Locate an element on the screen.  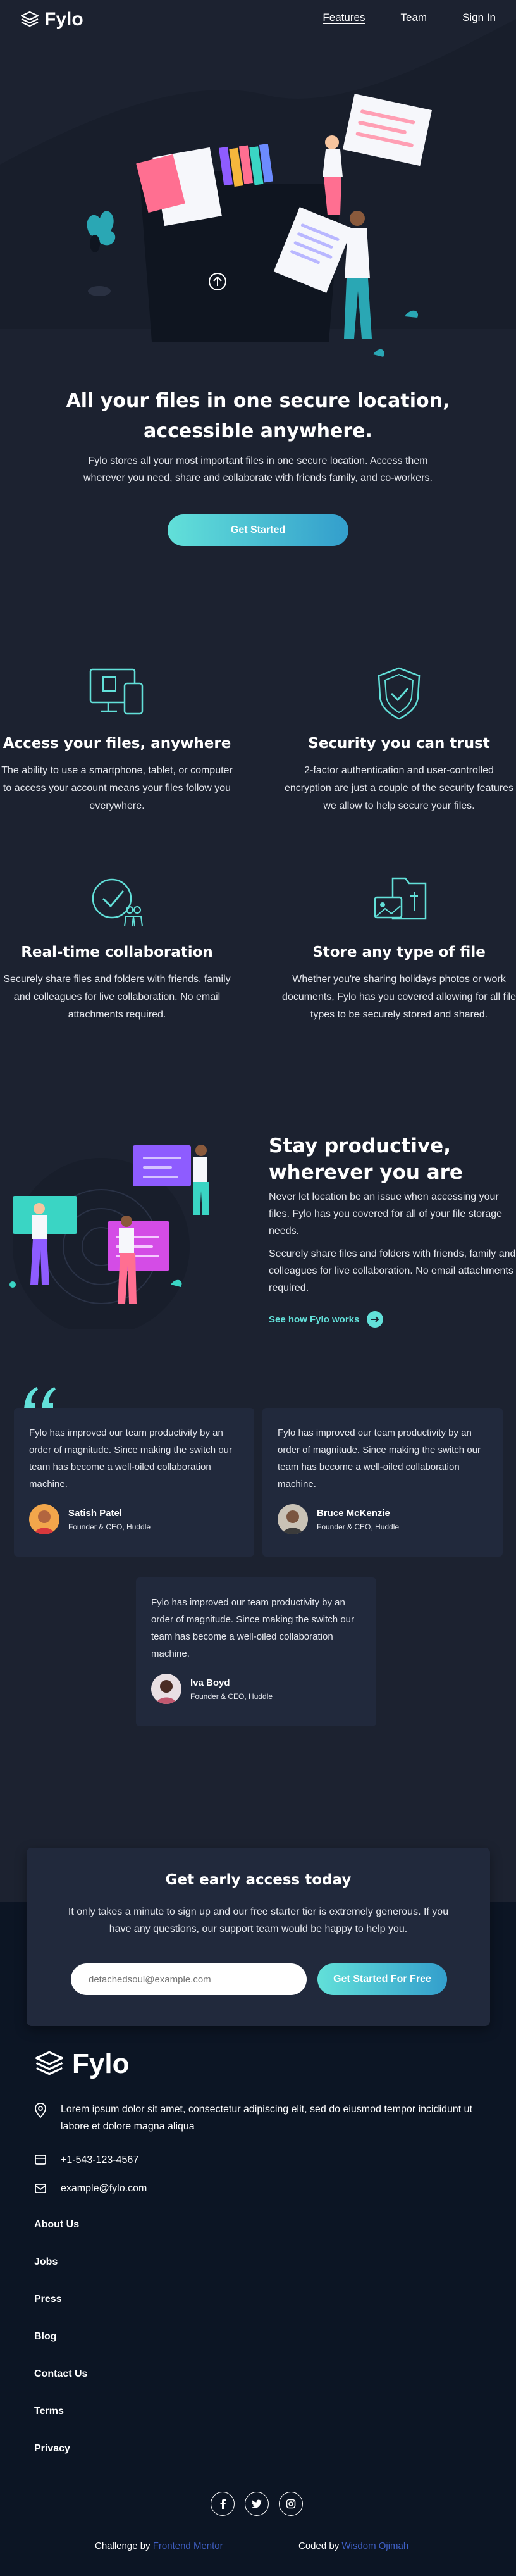
top-nav: Fylo Features Team Sign In is located at coordinates (258, 19).